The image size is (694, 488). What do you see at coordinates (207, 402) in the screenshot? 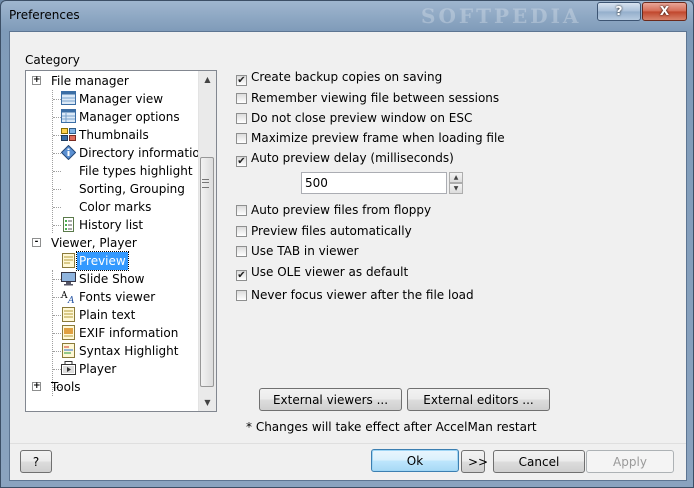
I see `scroll-down-icon: ▼` at bounding box center [207, 402].